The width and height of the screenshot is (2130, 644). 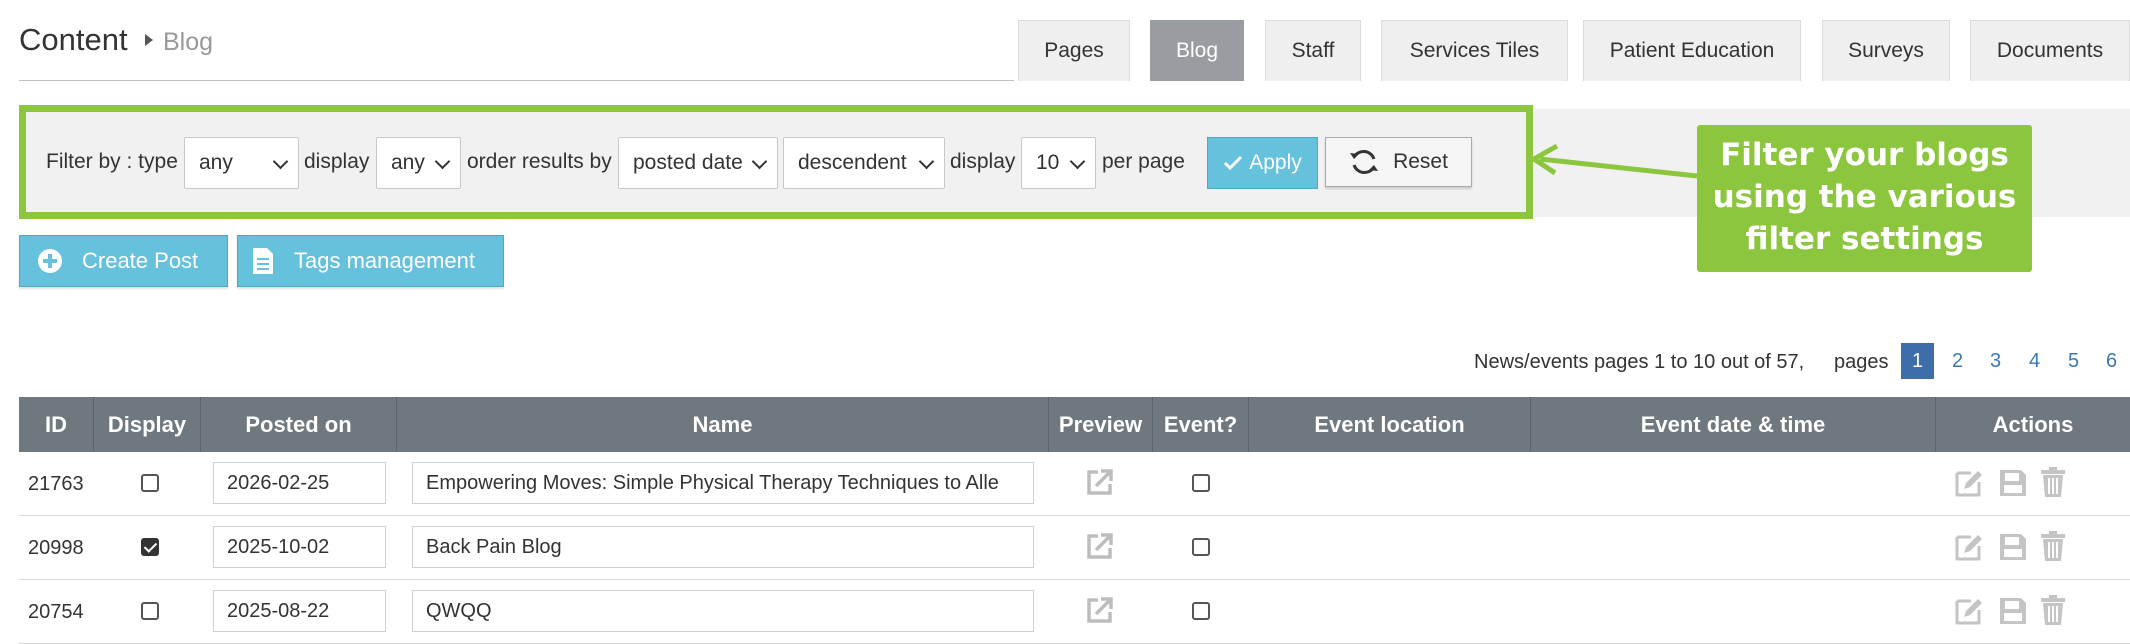 I want to click on checkmark-icon, so click(x=1233, y=163).